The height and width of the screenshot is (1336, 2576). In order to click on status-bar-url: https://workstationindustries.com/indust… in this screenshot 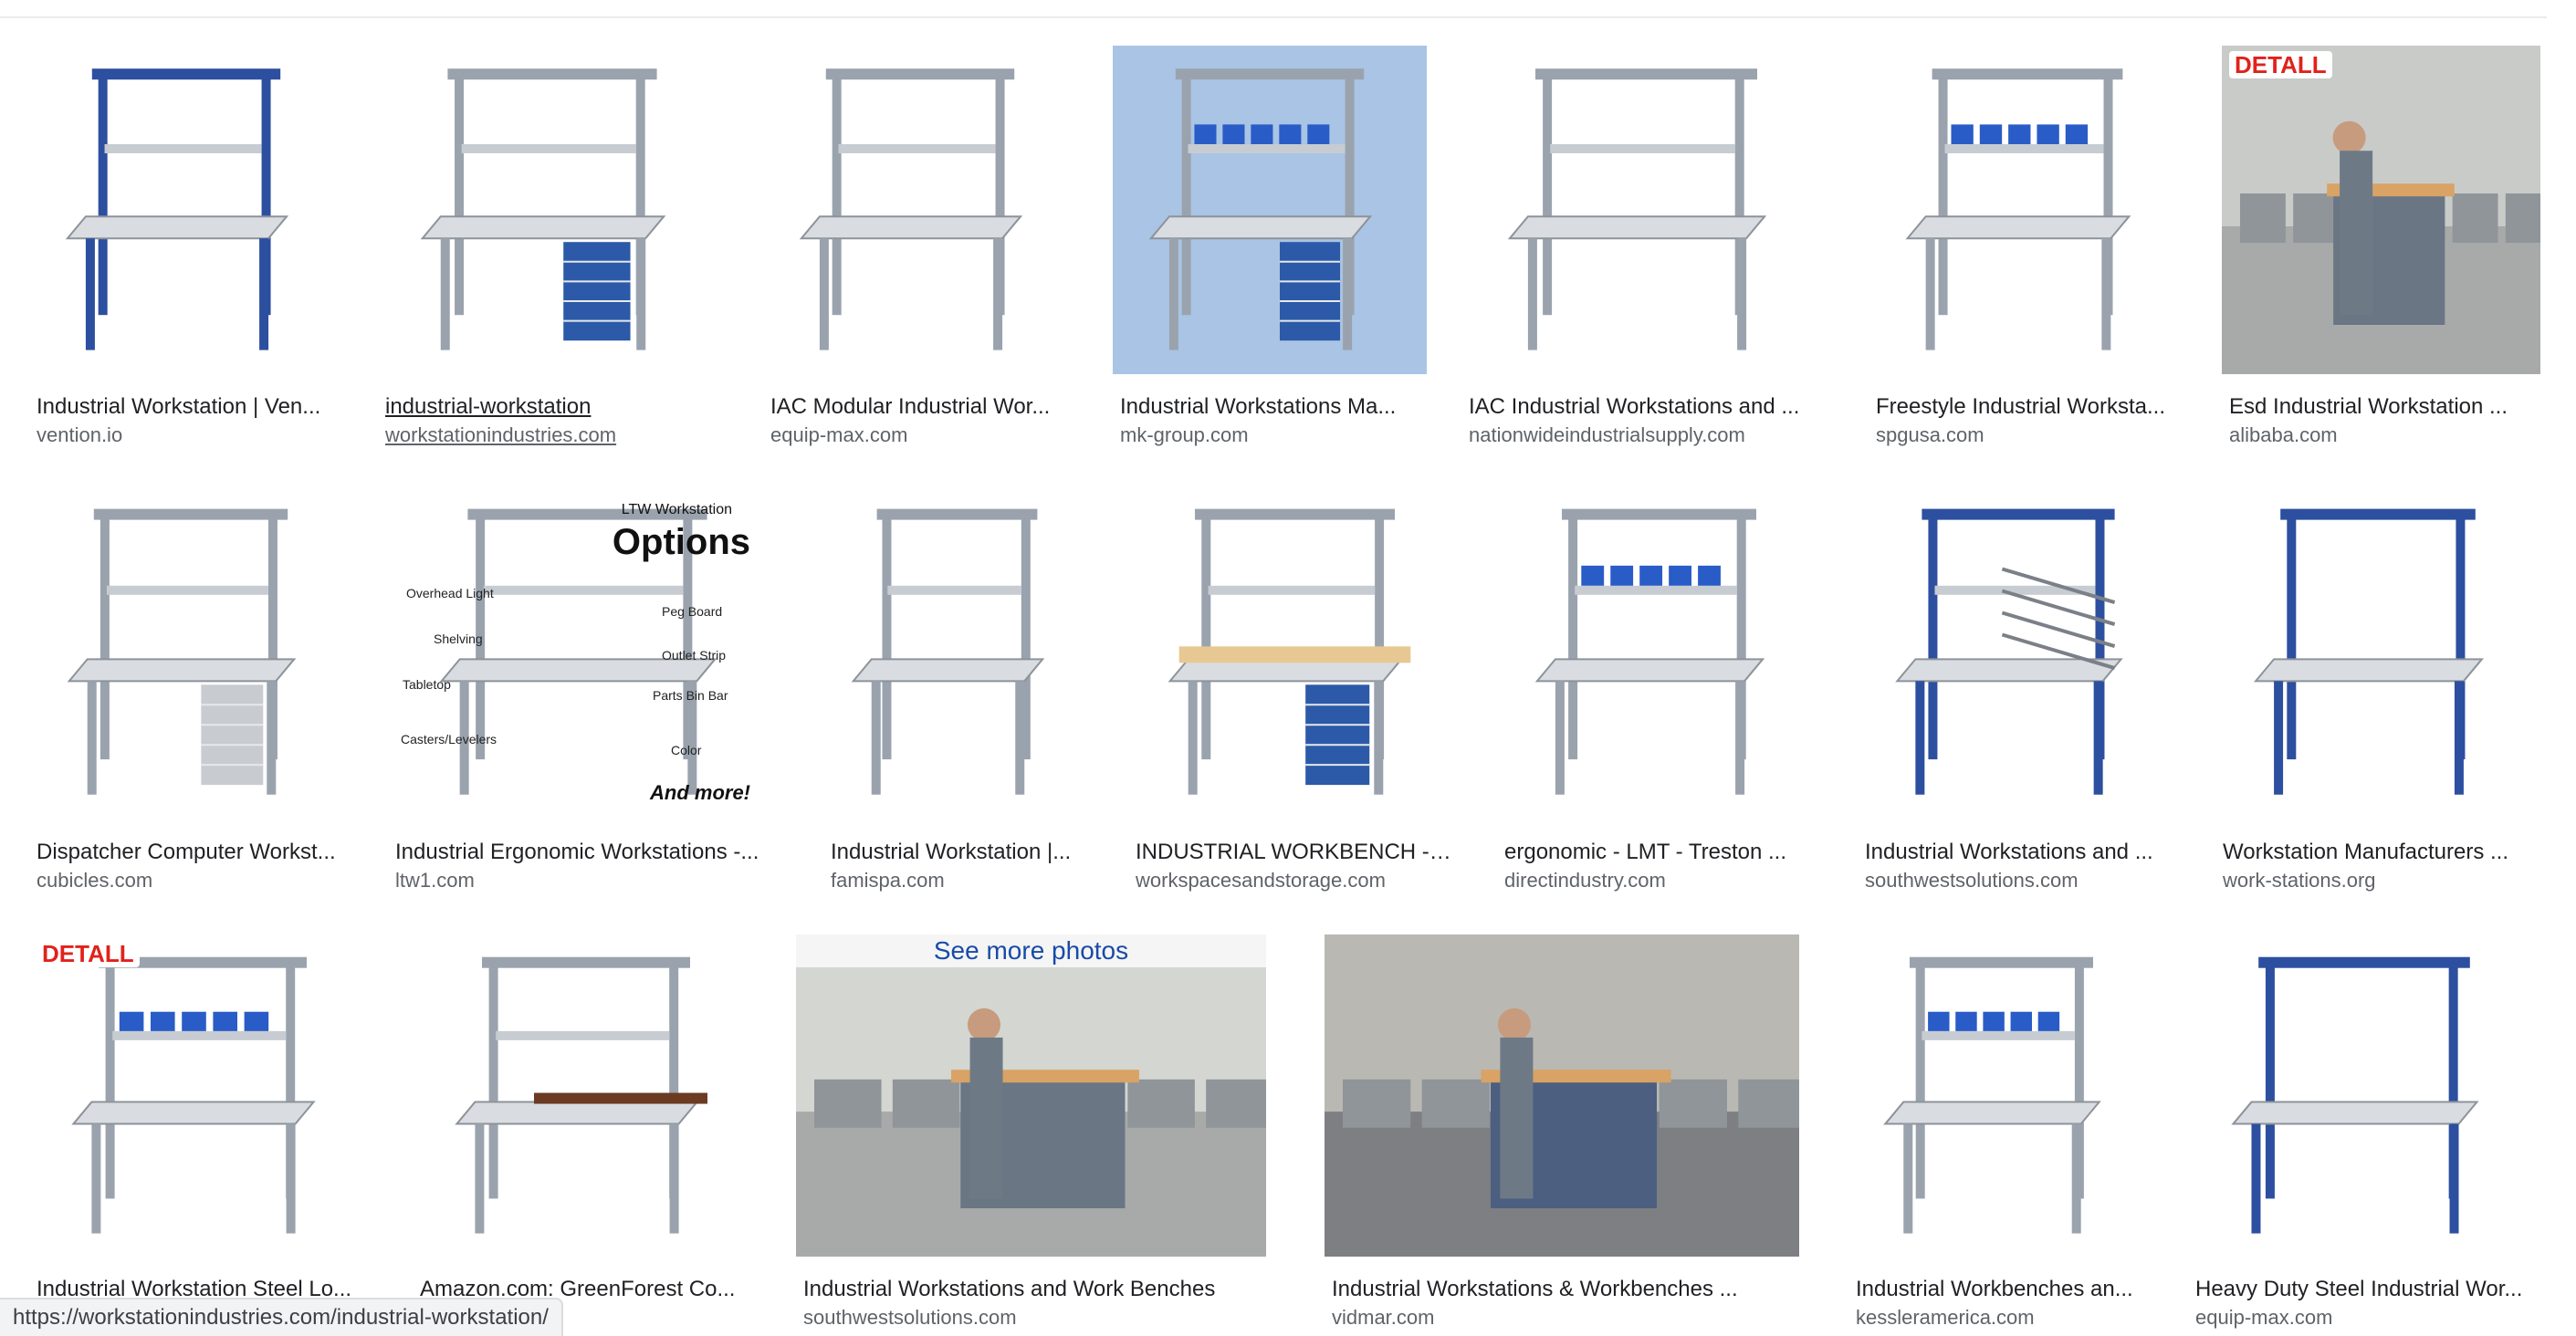, I will do `click(281, 1317)`.